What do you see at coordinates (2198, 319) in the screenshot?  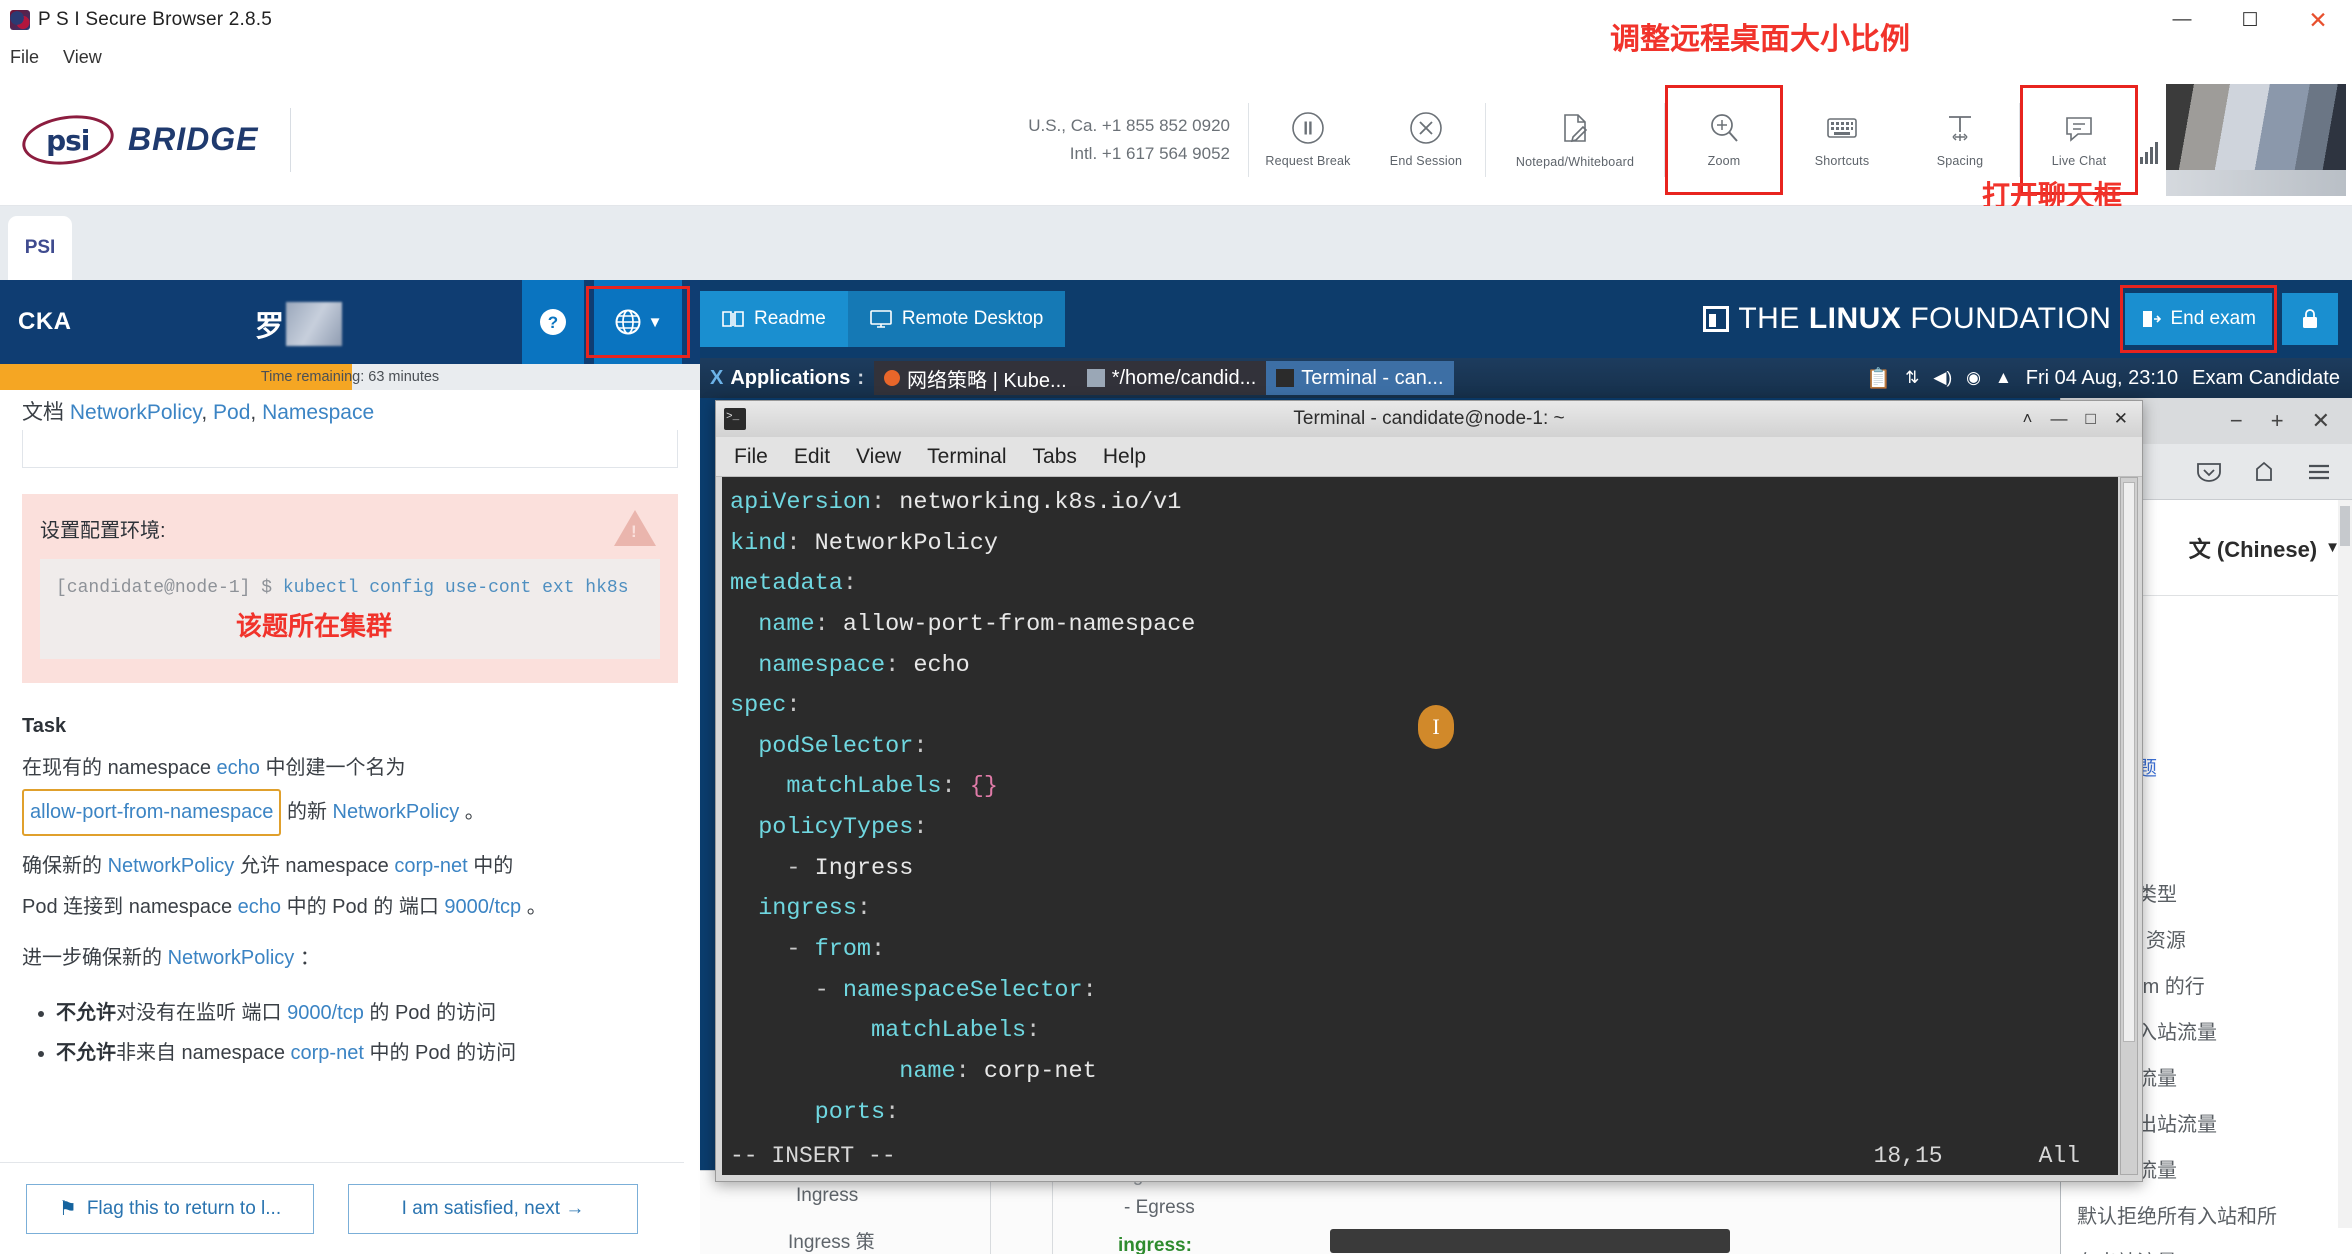 I see `end-exam-button: End exam` at bounding box center [2198, 319].